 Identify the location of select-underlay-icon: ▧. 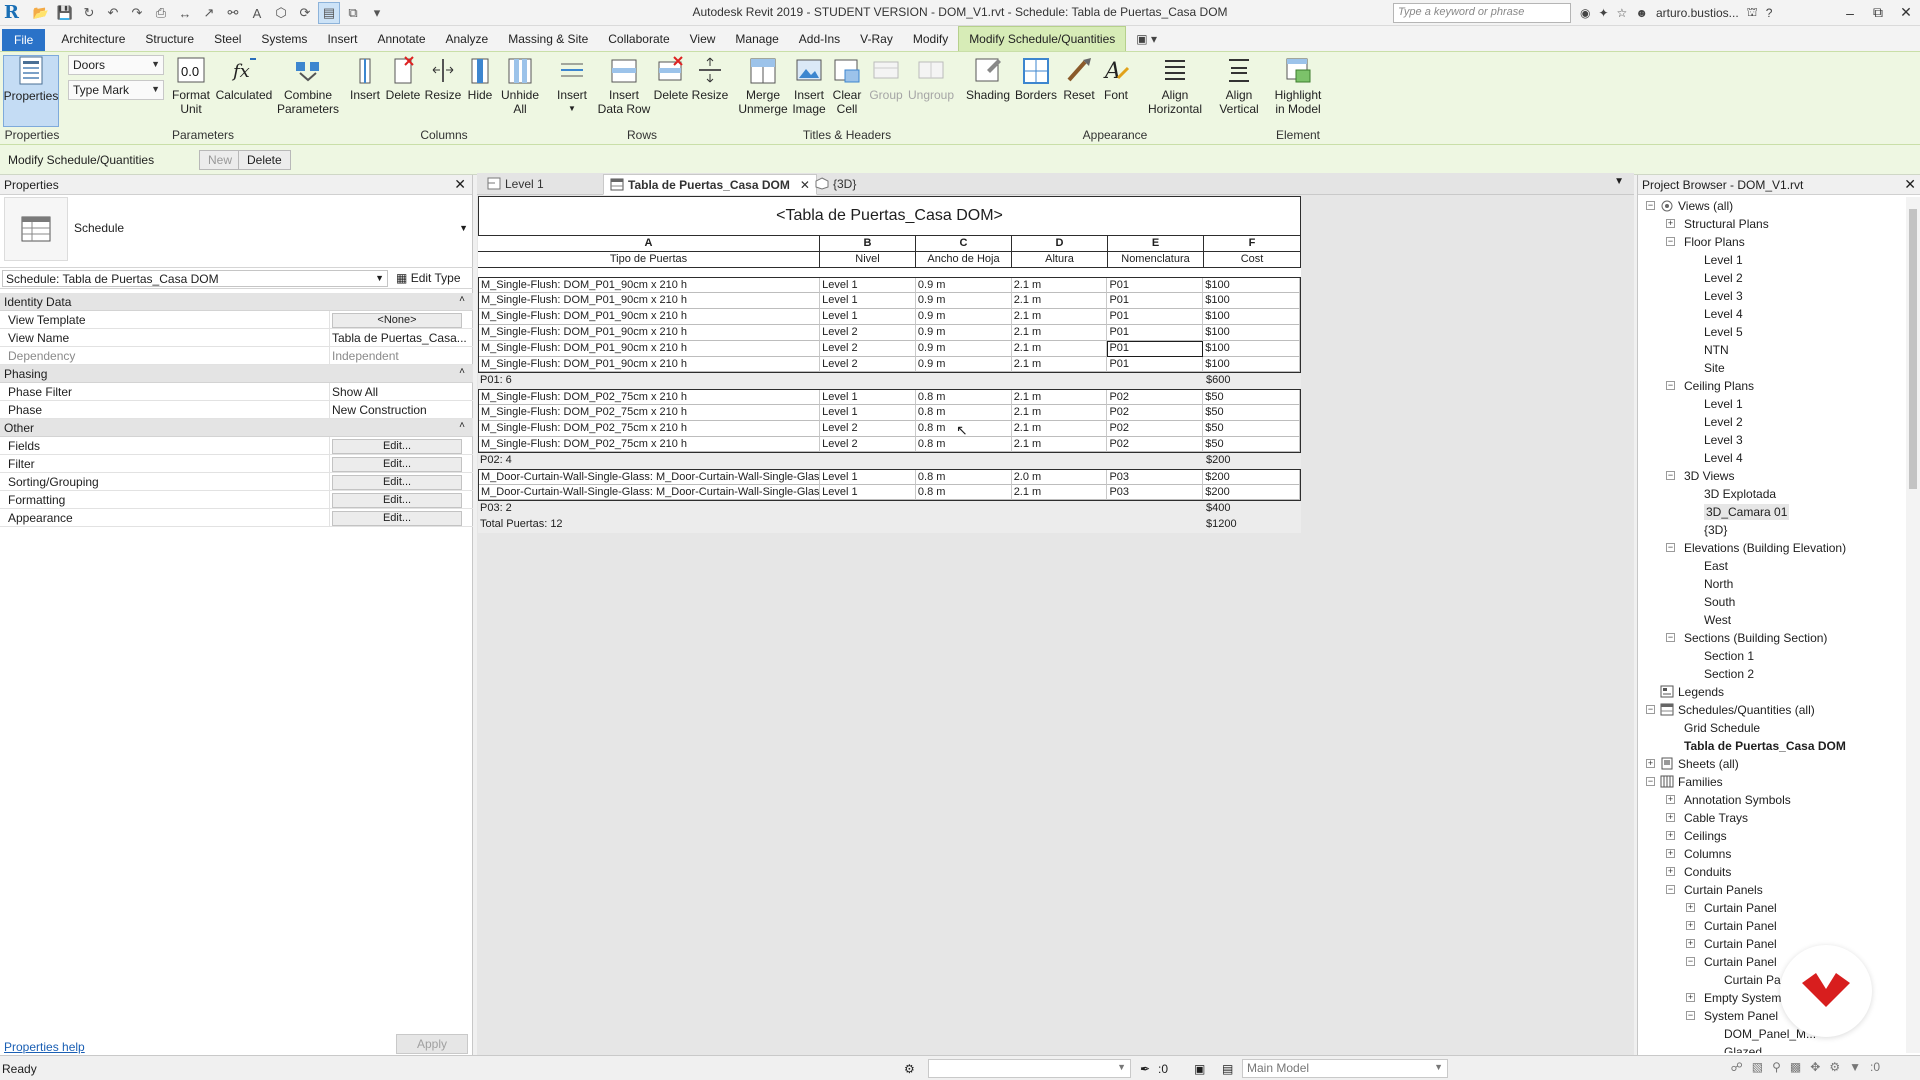
(1757, 1067).